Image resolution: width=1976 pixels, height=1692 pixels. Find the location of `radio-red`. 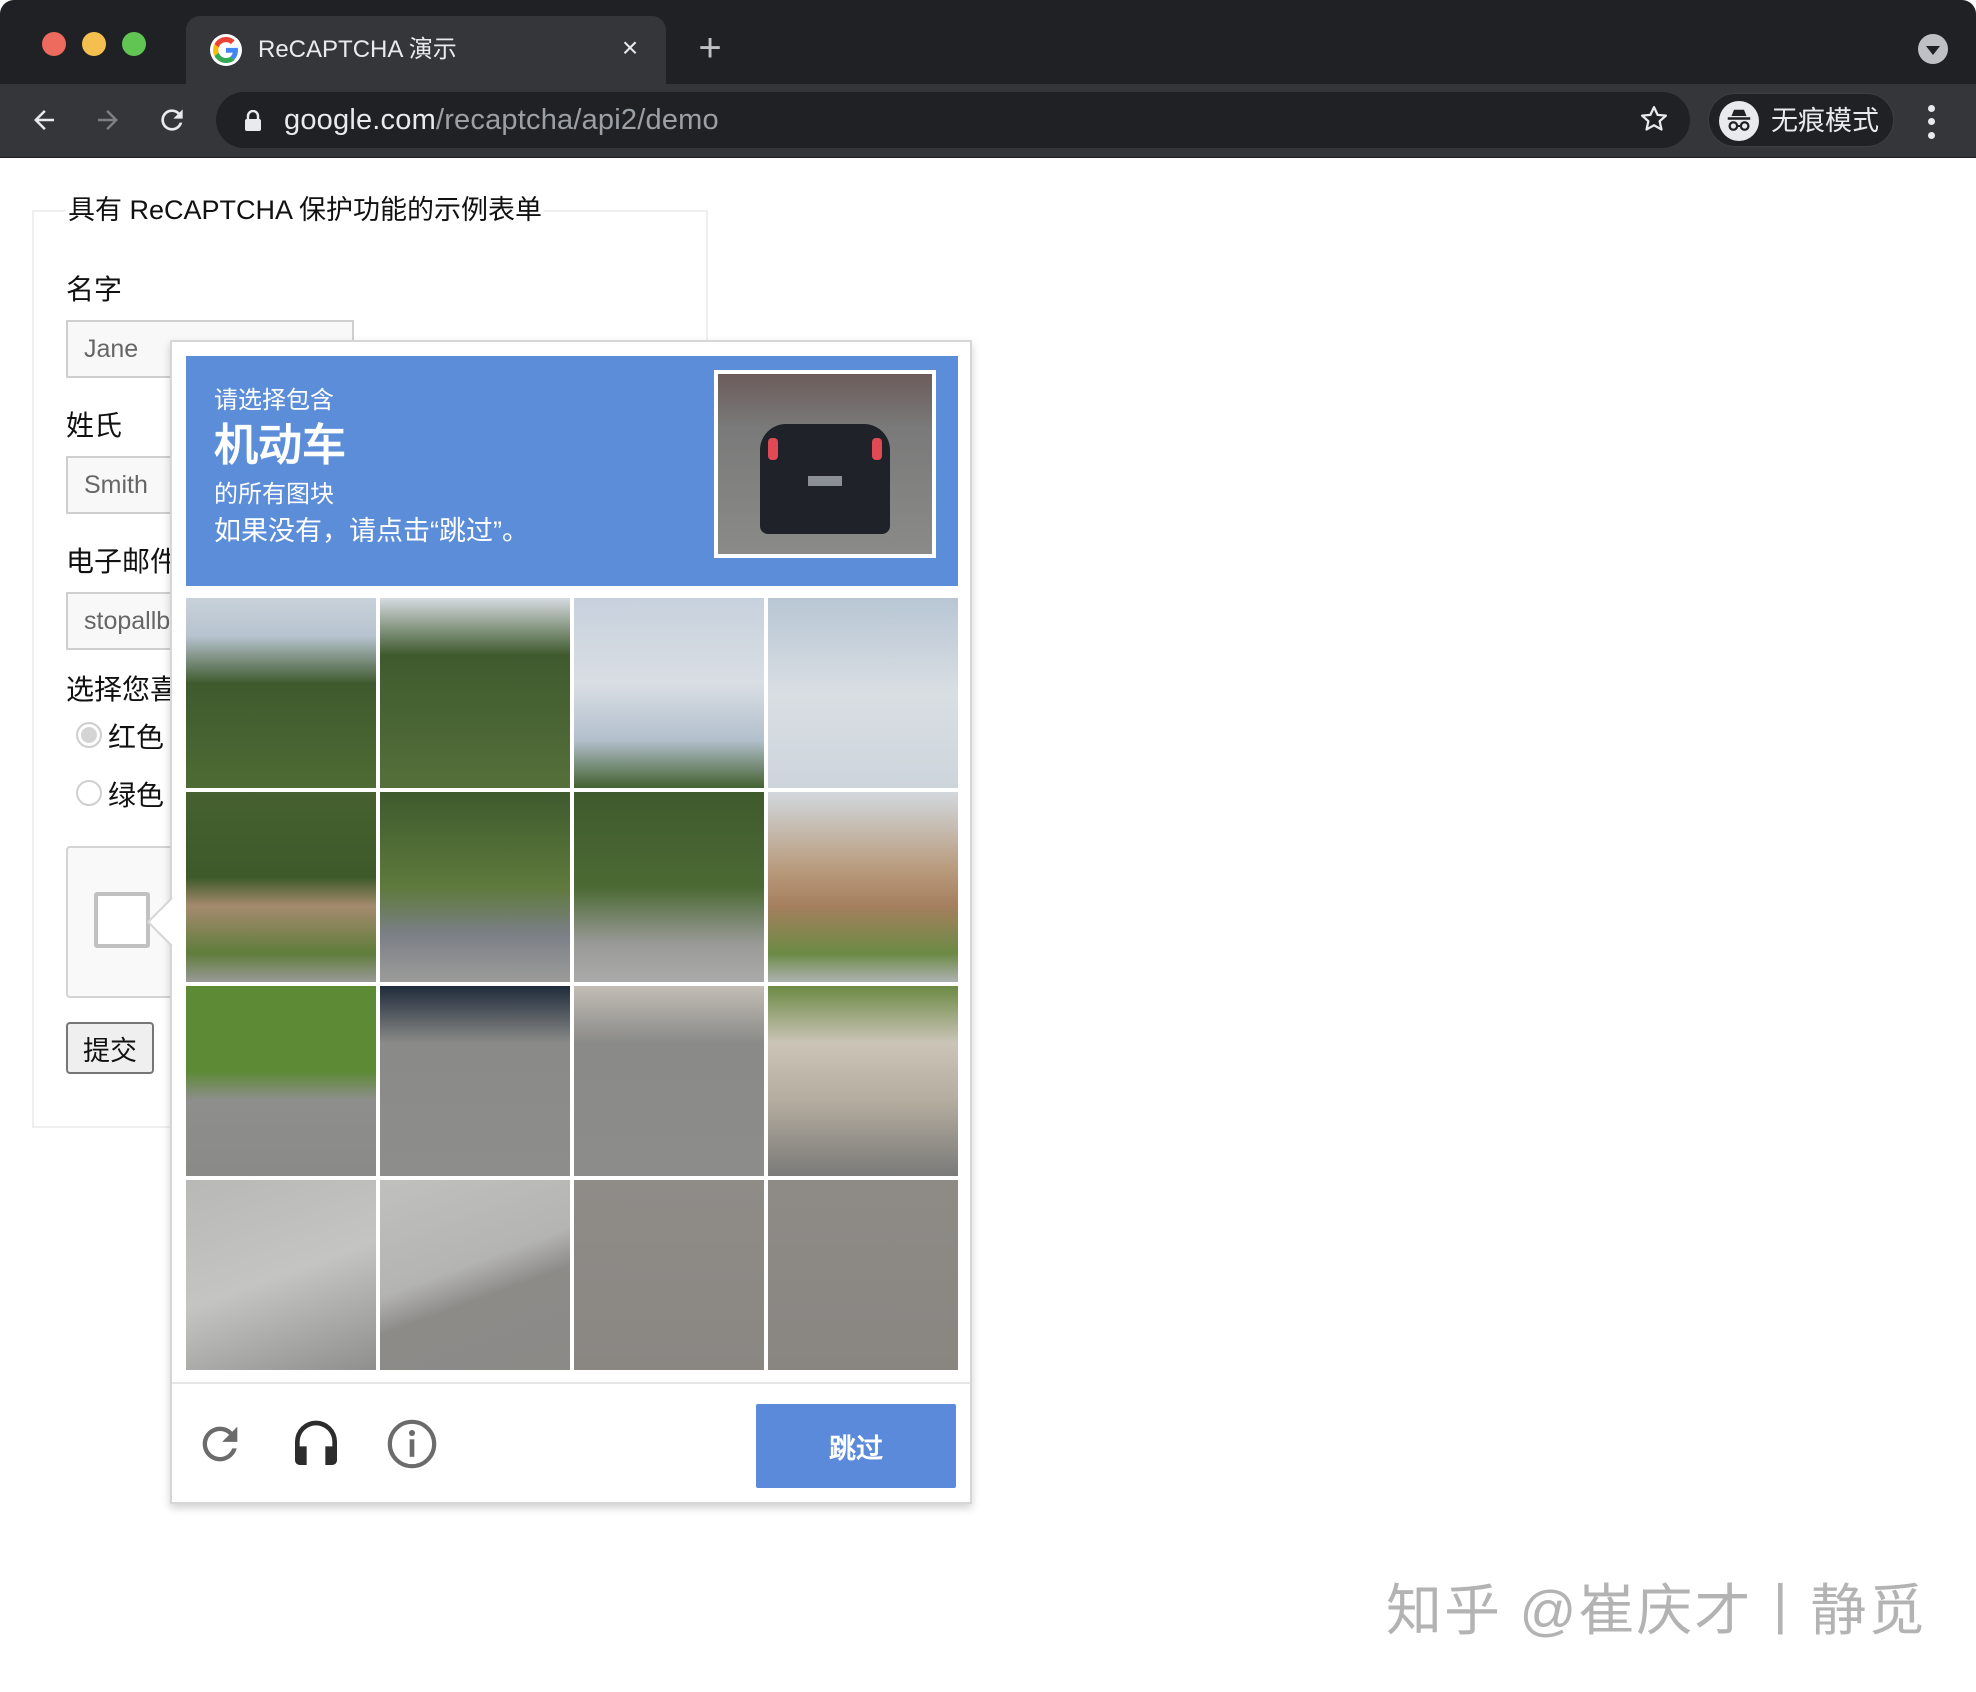

radio-red is located at coordinates (89, 735).